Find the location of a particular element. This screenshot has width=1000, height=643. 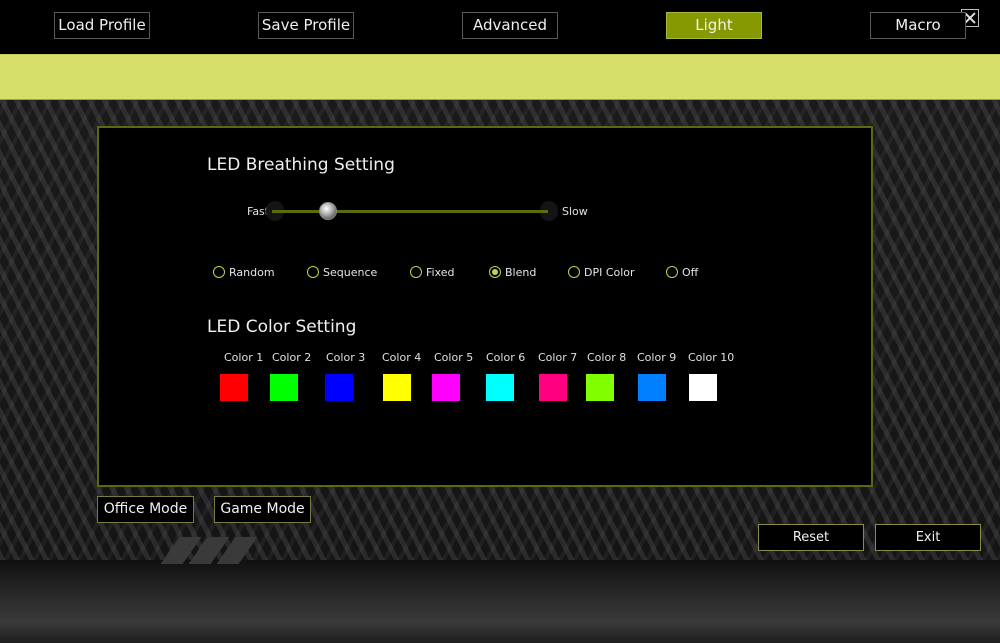

bottom-background is located at coordinates (500, 601).